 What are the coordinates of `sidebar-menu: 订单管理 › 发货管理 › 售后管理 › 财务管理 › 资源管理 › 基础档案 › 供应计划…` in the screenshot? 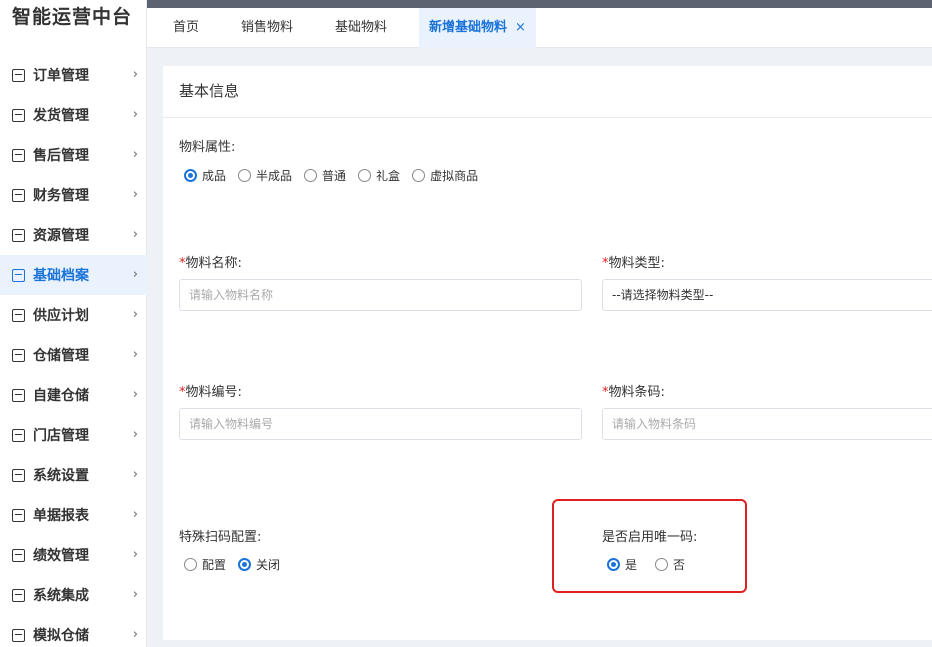 It's located at (73, 351).